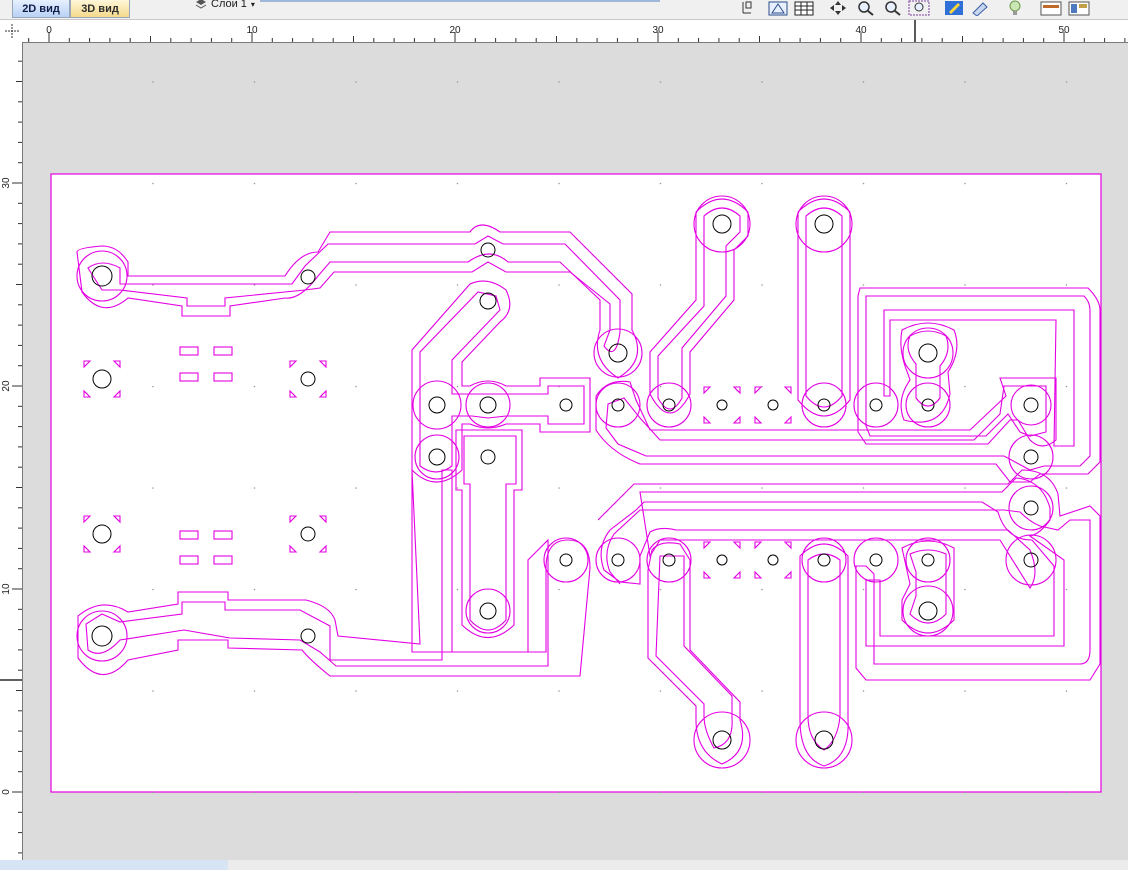 The height and width of the screenshot is (870, 1128). What do you see at coordinates (804, 8) in the screenshot?
I see `grid-icon` at bounding box center [804, 8].